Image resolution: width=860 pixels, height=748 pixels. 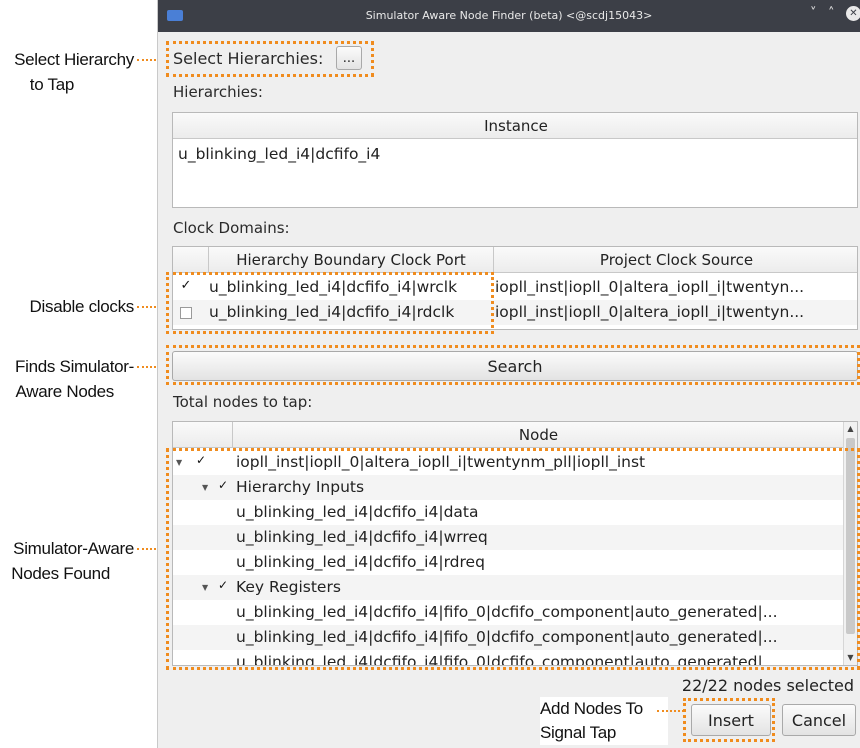 I want to click on clock-domains-label: Clock Domains:, so click(x=231, y=228).